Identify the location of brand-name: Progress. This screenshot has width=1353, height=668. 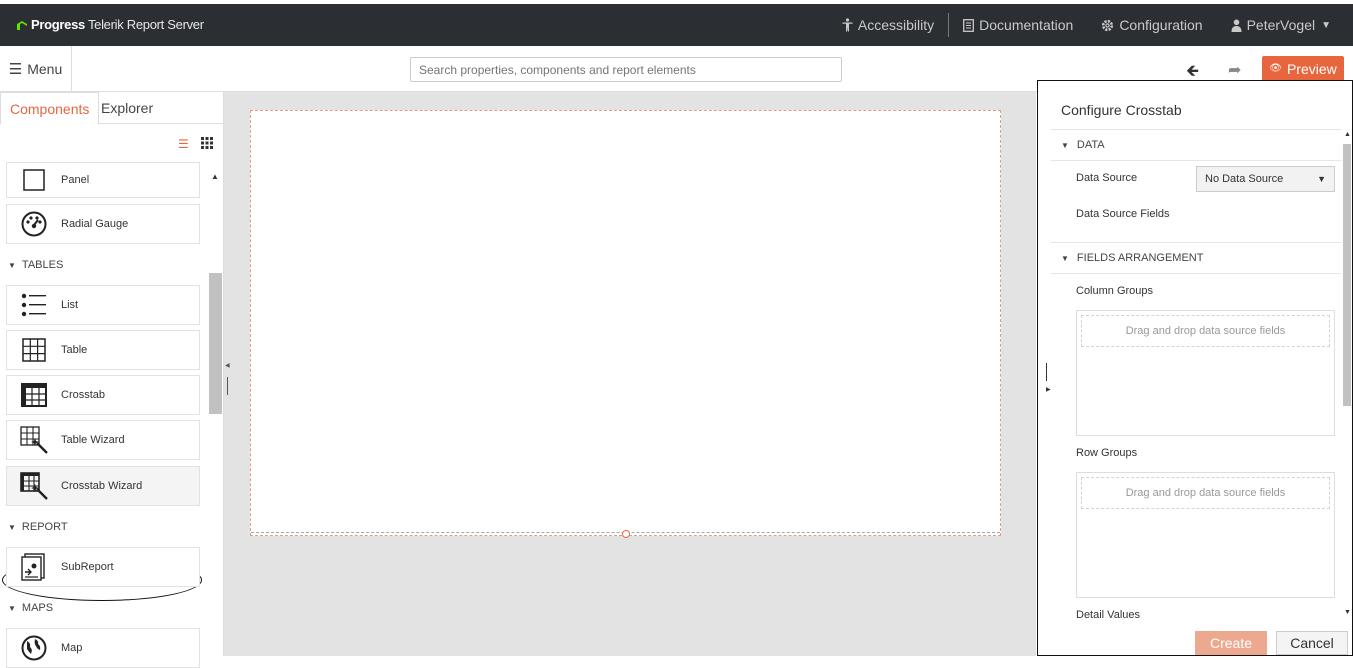
(58, 24).